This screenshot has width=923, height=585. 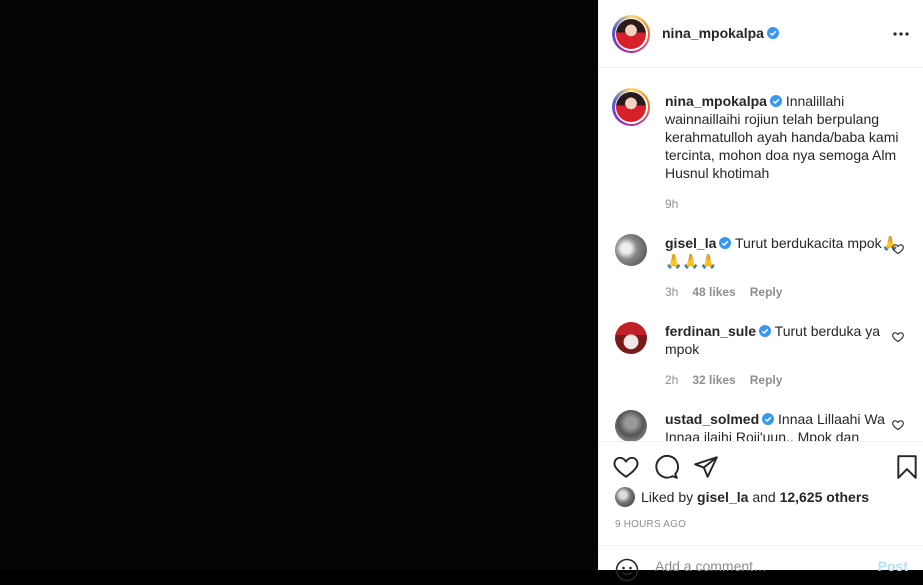 I want to click on caption-meta: 9h, so click(x=678, y=204).